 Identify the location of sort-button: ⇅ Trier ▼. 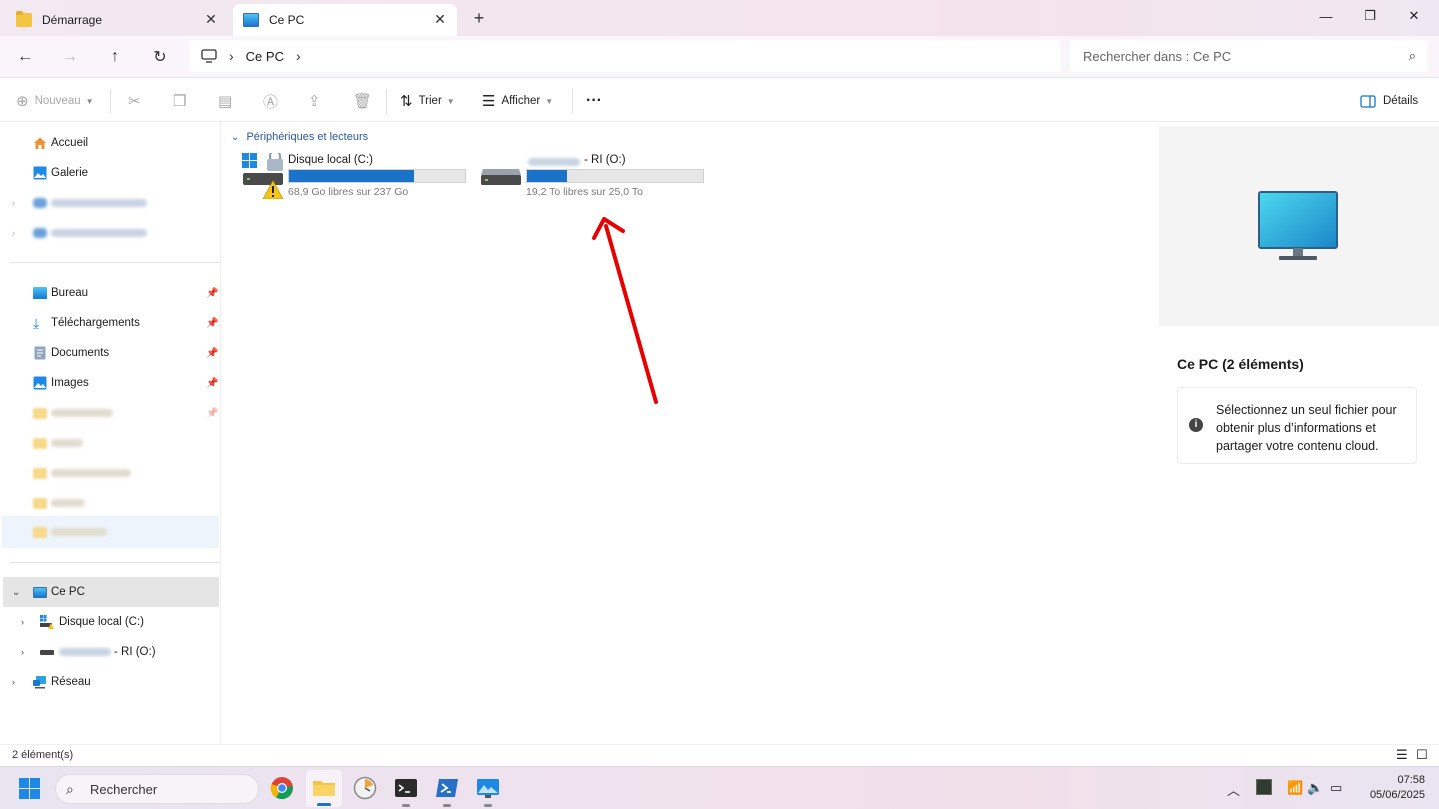
(427, 101).